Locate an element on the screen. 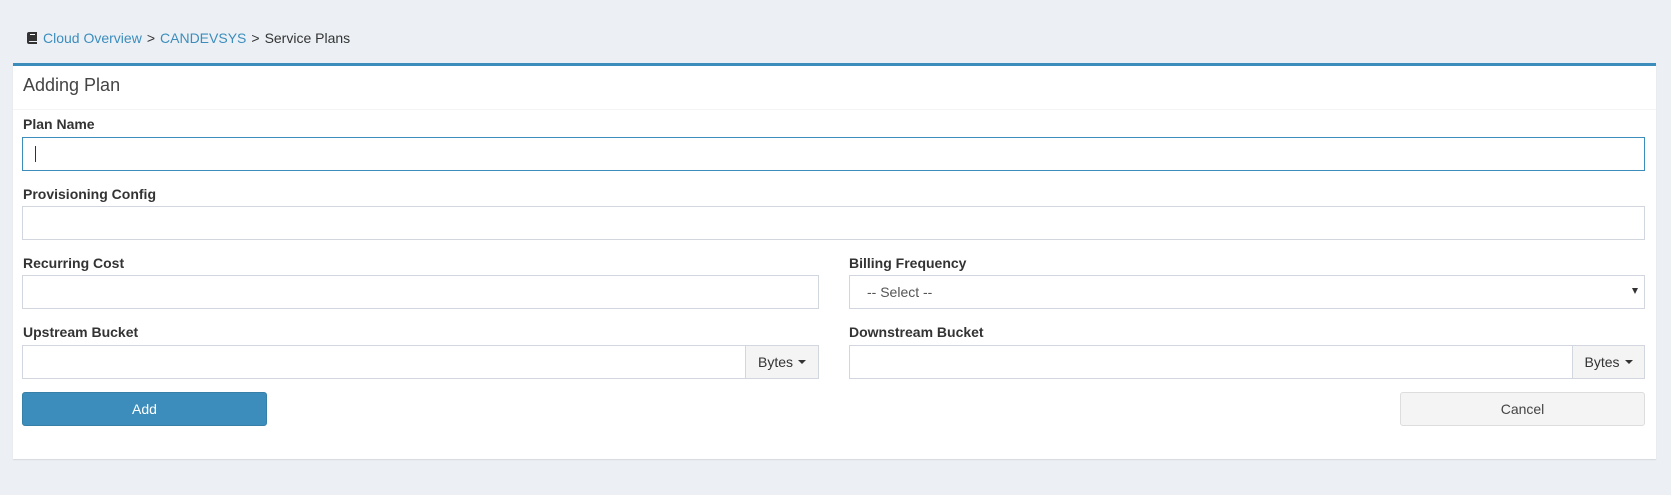 The height and width of the screenshot is (495, 1671). upstream-unit-dropdown: Bytes is located at coordinates (782, 362).